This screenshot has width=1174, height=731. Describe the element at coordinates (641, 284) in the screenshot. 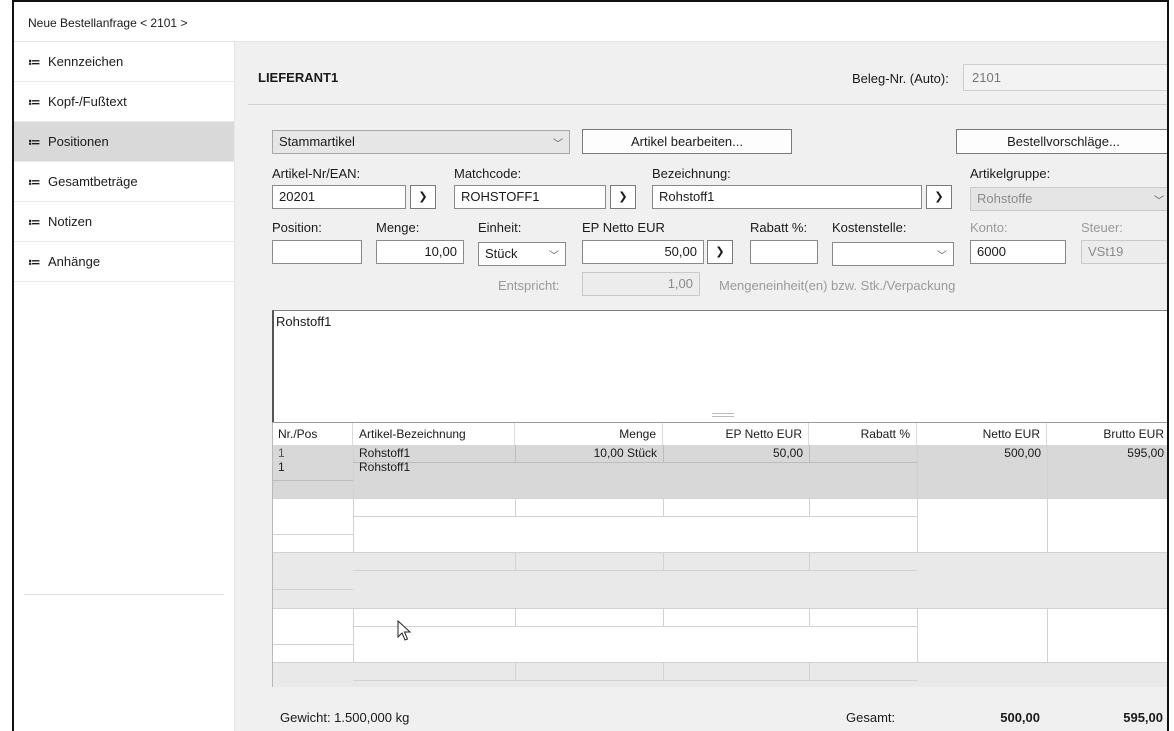

I see `entspricht-field: 1,00` at that location.